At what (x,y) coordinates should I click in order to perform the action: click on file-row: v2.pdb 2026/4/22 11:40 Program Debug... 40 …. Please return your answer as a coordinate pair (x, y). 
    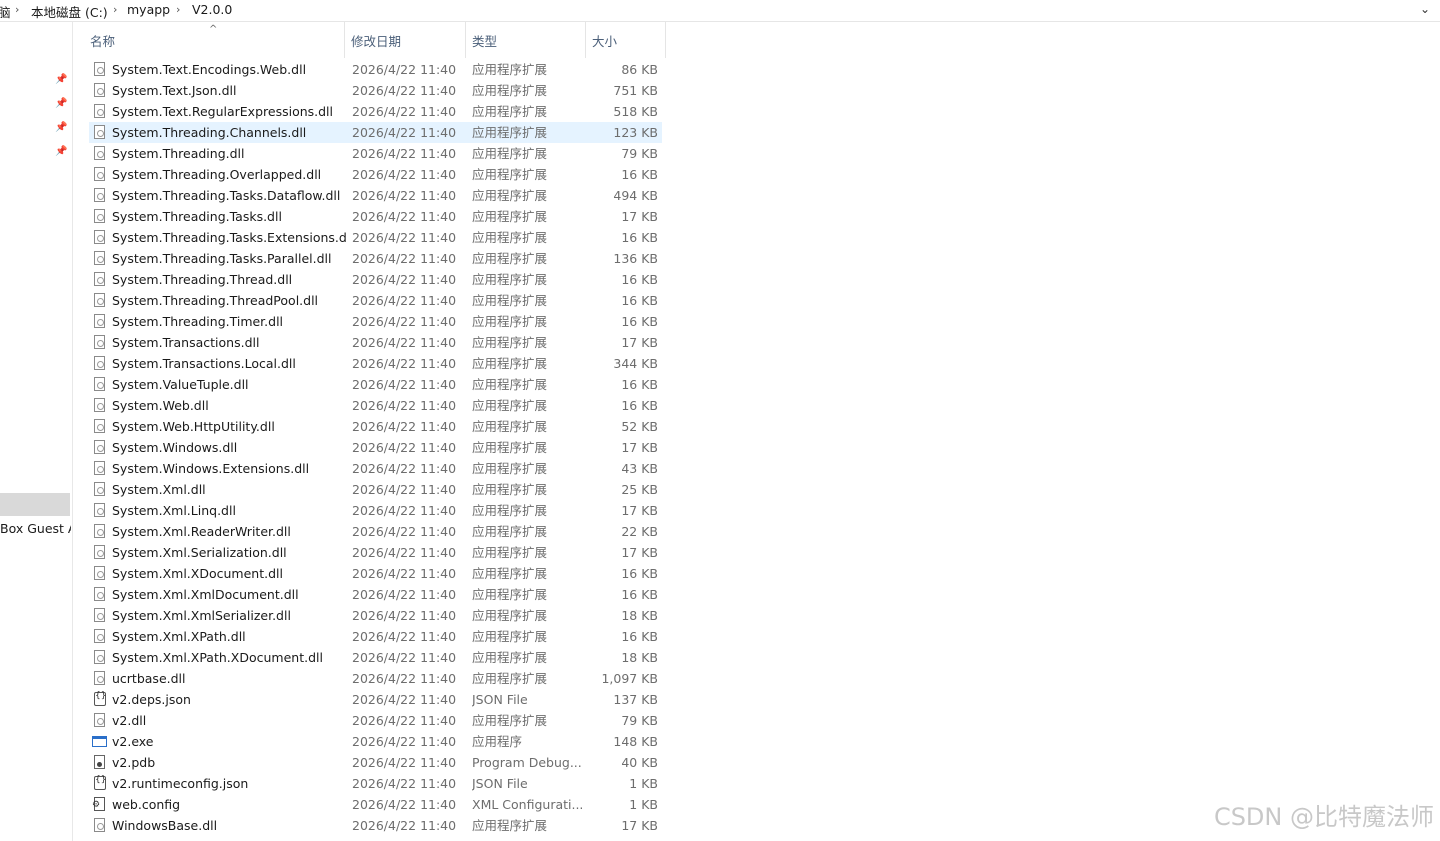
    Looking at the image, I should click on (375, 762).